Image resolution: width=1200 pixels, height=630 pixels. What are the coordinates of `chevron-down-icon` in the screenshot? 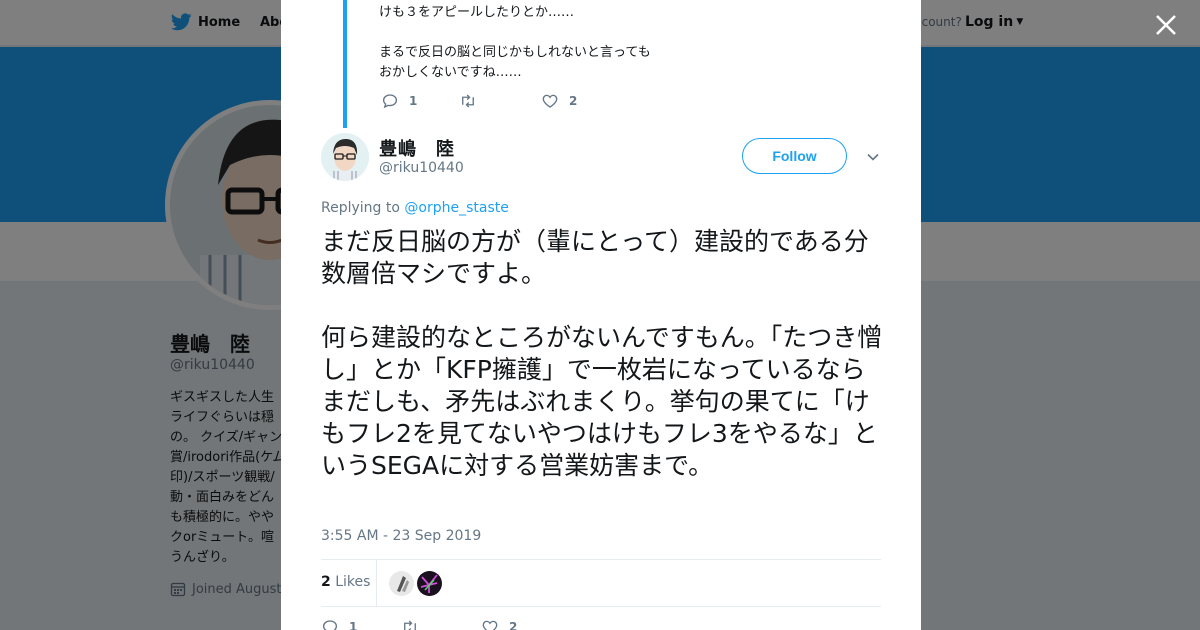 It's located at (873, 157).